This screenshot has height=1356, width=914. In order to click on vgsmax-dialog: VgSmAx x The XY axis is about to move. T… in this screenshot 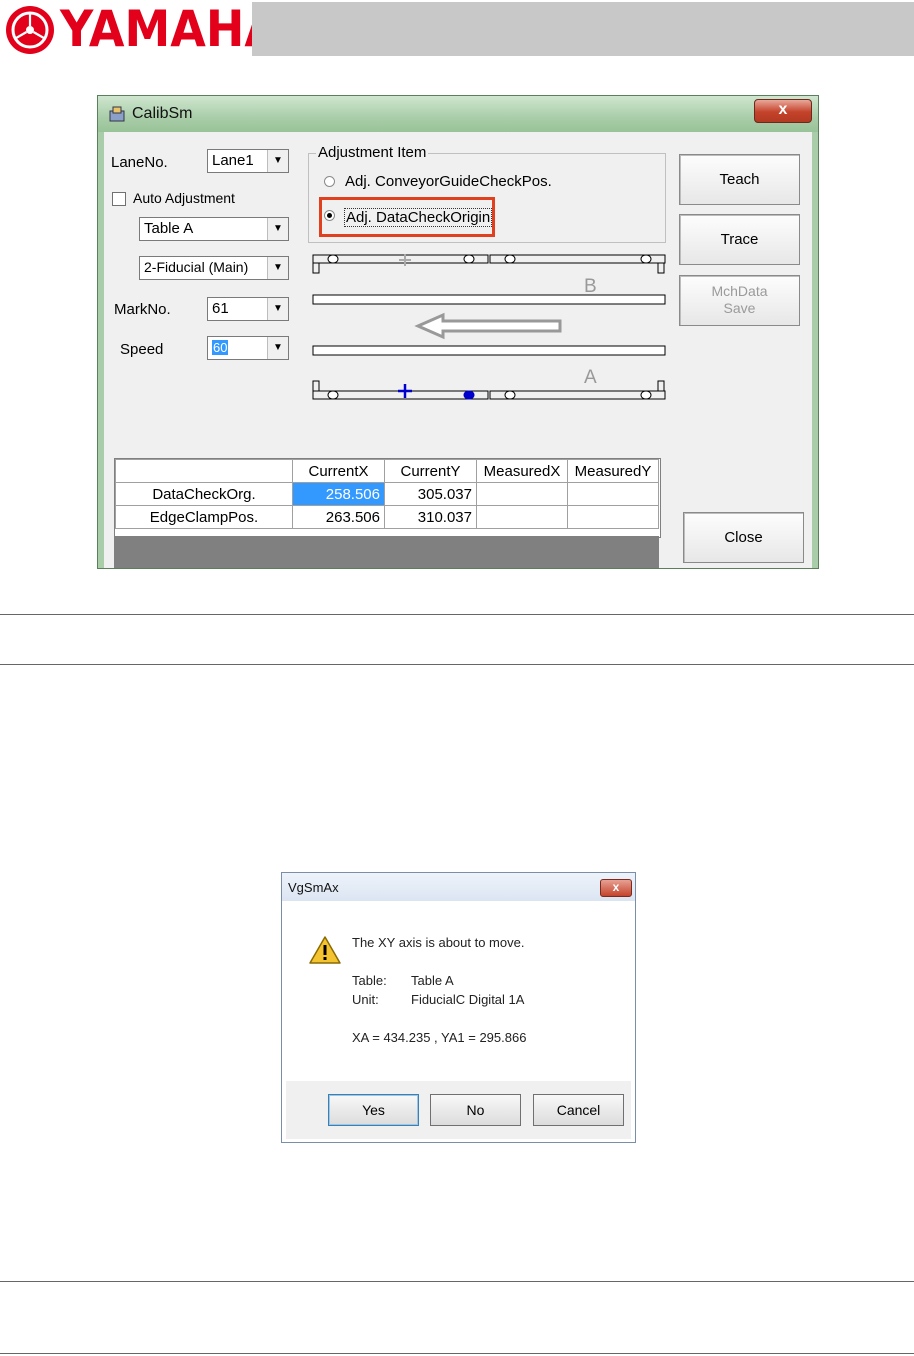, I will do `click(458, 1007)`.